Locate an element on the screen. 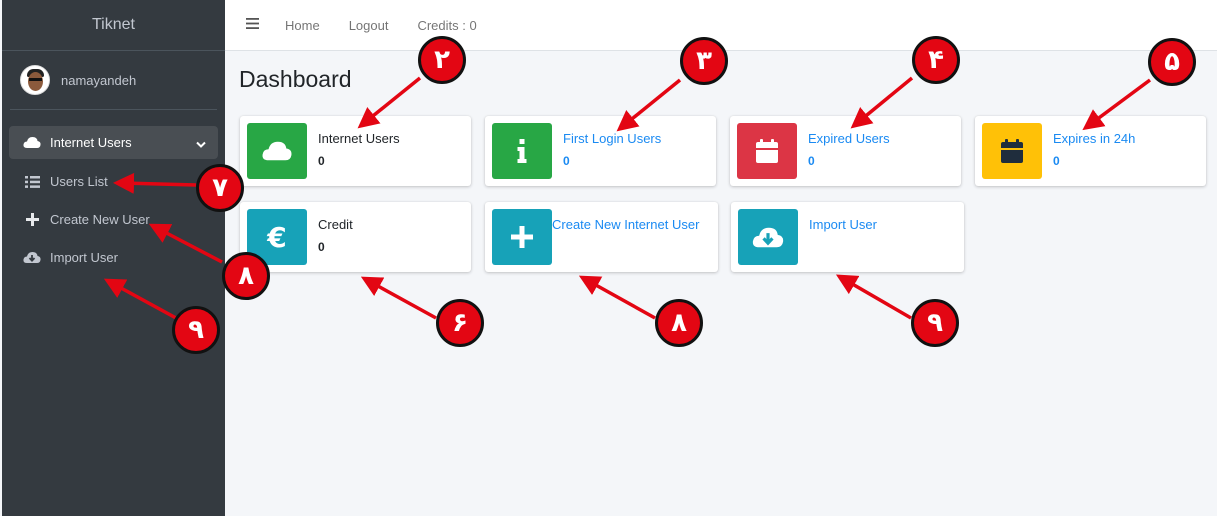 This screenshot has height=516, width=1217. logout-link: Logout is located at coordinates (369, 25).